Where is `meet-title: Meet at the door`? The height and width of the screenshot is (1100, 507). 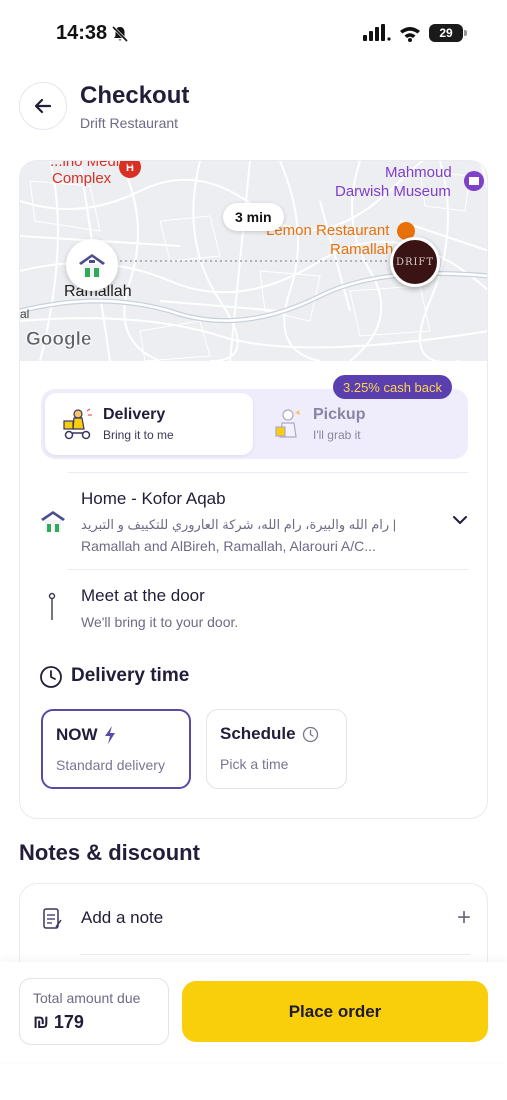 meet-title: Meet at the door is located at coordinates (143, 595).